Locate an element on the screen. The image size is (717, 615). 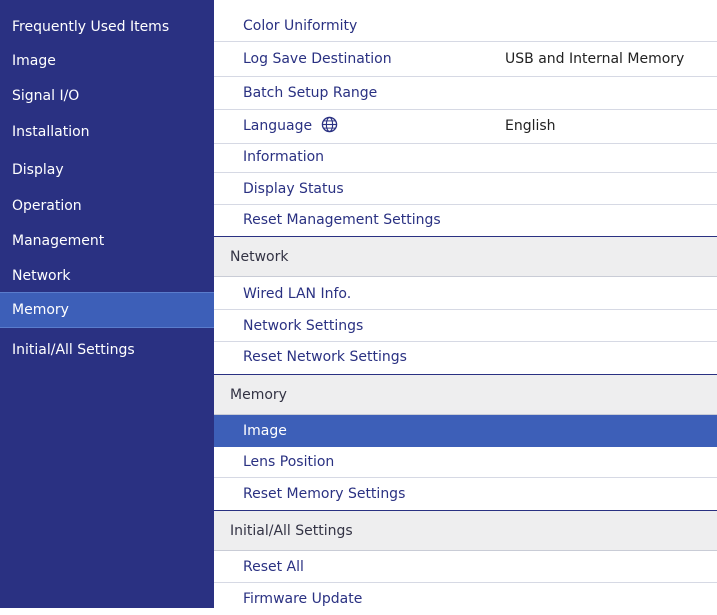
item-label: Network Settings is located at coordinates (303, 326).